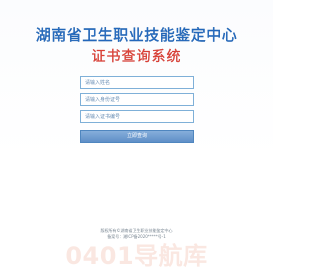 The height and width of the screenshot is (274, 320). What do you see at coordinates (136, 256) in the screenshot?
I see `watermark-logo: 0401导航库` at bounding box center [136, 256].